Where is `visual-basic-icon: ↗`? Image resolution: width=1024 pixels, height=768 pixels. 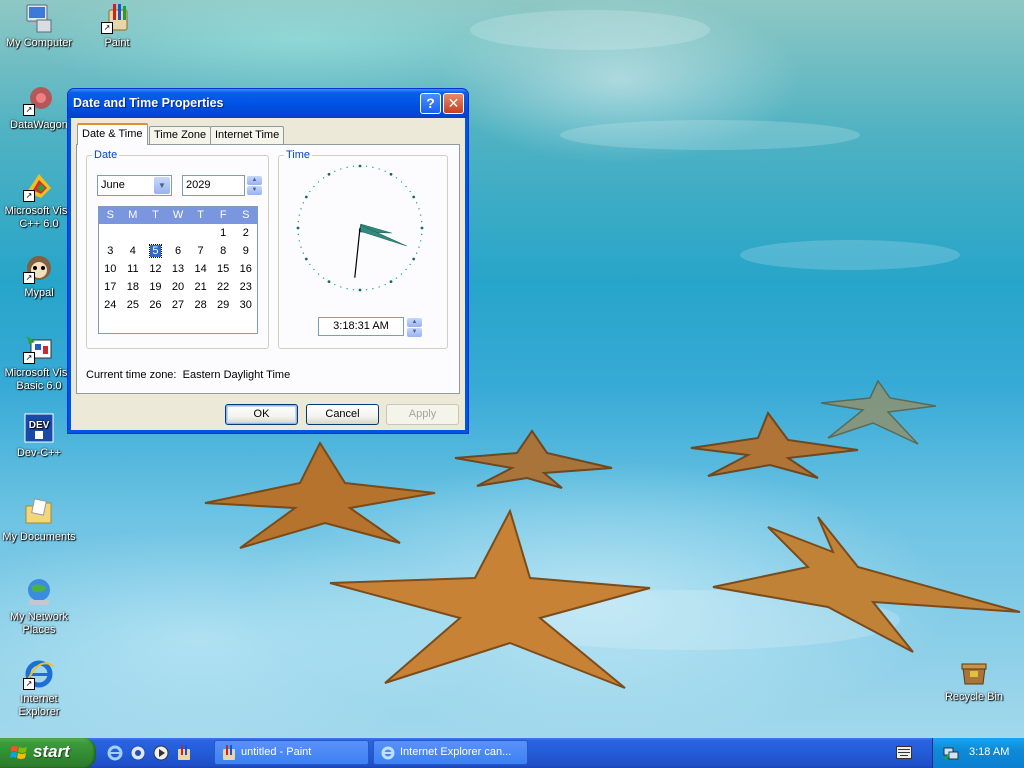 visual-basic-icon: ↗ is located at coordinates (39, 348).